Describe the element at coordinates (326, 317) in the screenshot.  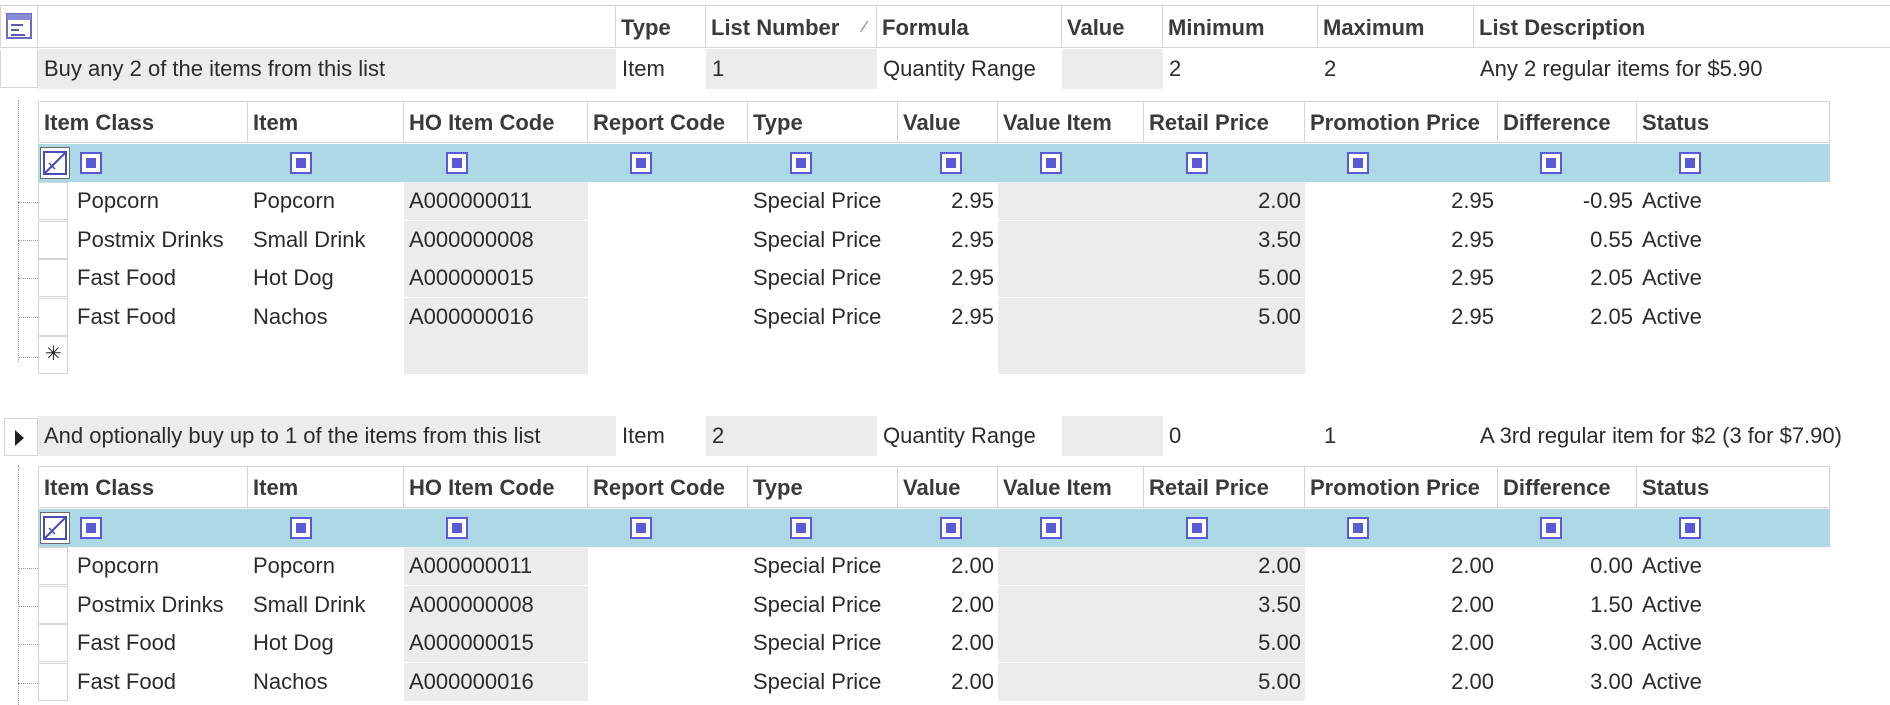
I see `item-item-cell: Nachos` at that location.